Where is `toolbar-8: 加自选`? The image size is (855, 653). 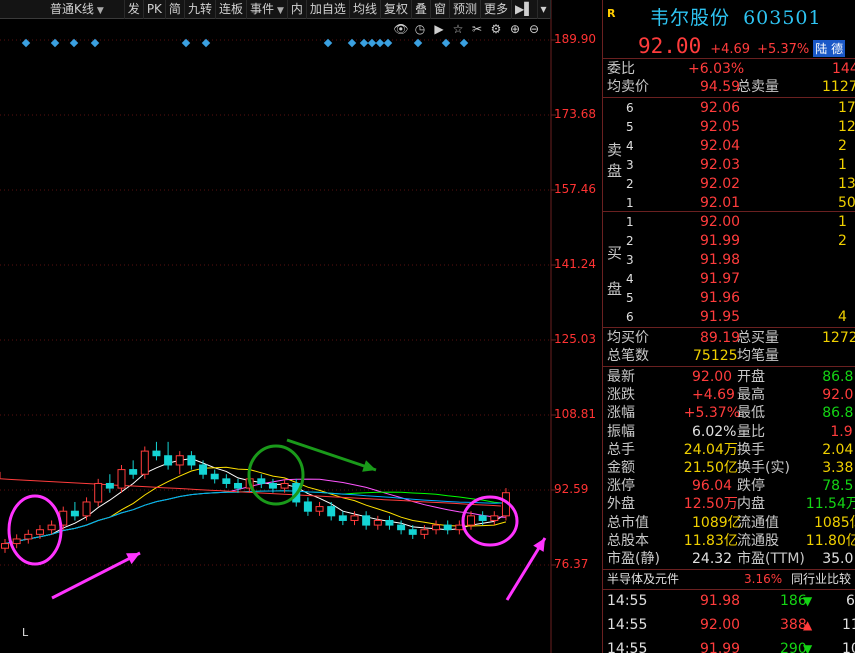
toolbar-8: 加自选 is located at coordinates (328, 9).